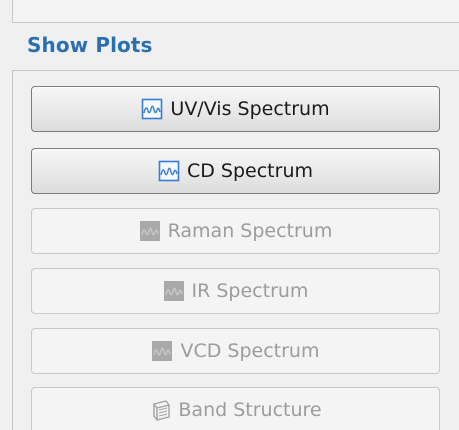 The height and width of the screenshot is (430, 459). Describe the element at coordinates (162, 410) in the screenshot. I see `band-structure-icon` at that location.